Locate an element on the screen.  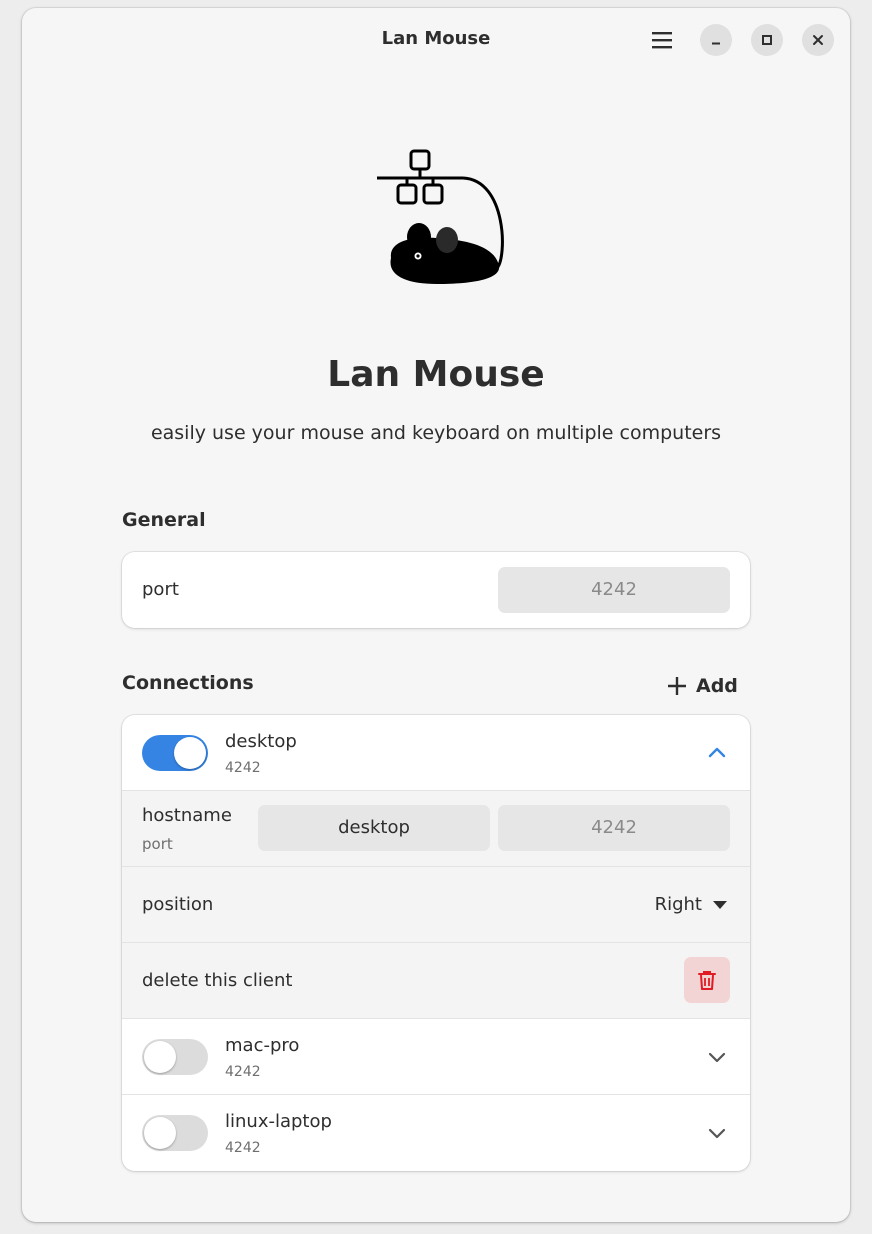
window-maximize-icon is located at coordinates (767, 40).